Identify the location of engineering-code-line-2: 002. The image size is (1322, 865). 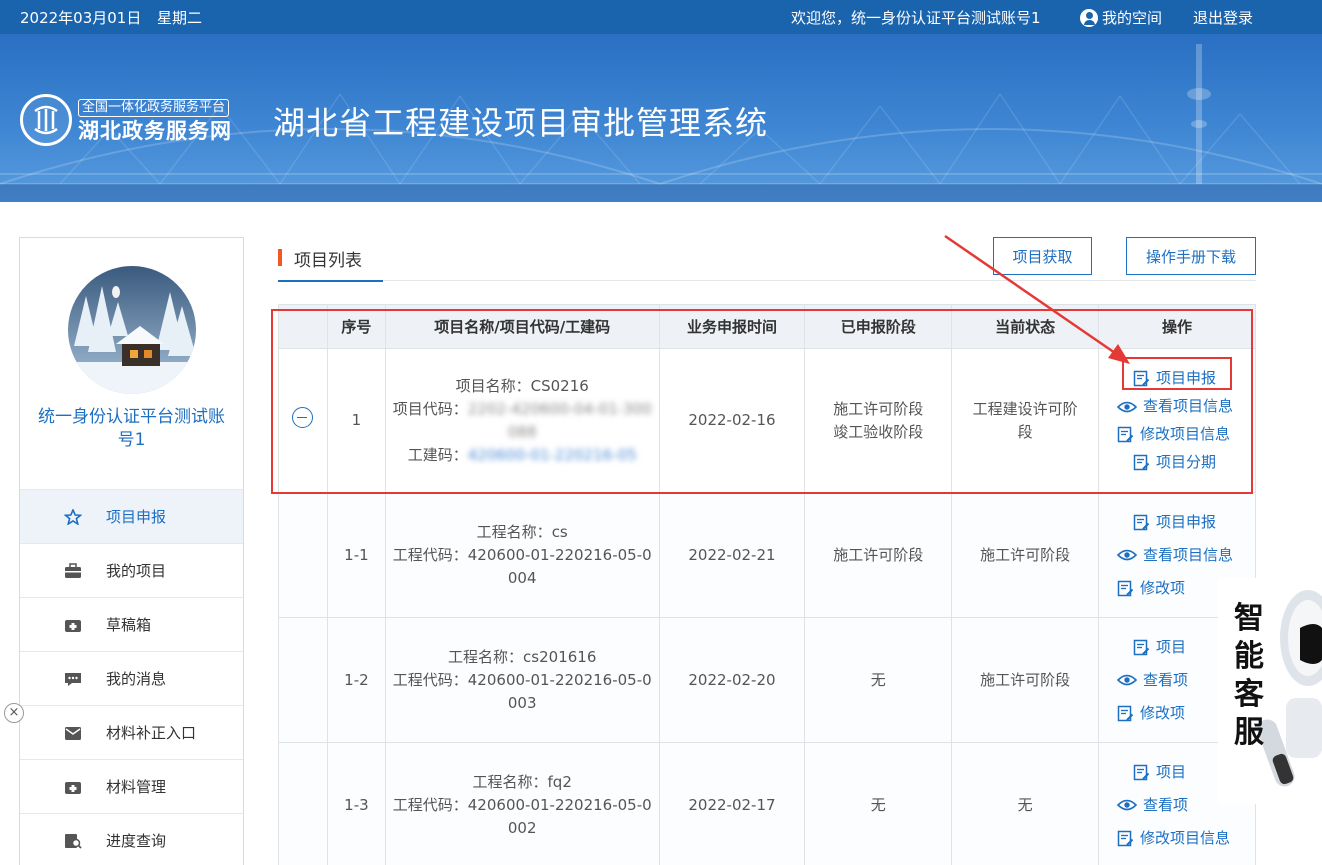
(522, 827).